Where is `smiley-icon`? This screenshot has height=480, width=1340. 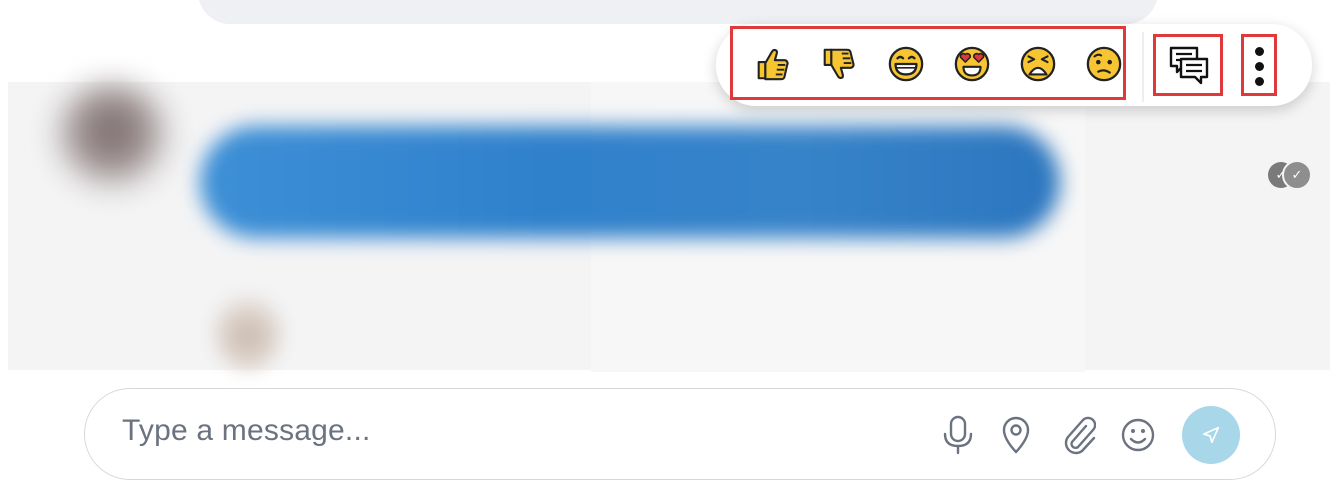 smiley-icon is located at coordinates (1138, 435).